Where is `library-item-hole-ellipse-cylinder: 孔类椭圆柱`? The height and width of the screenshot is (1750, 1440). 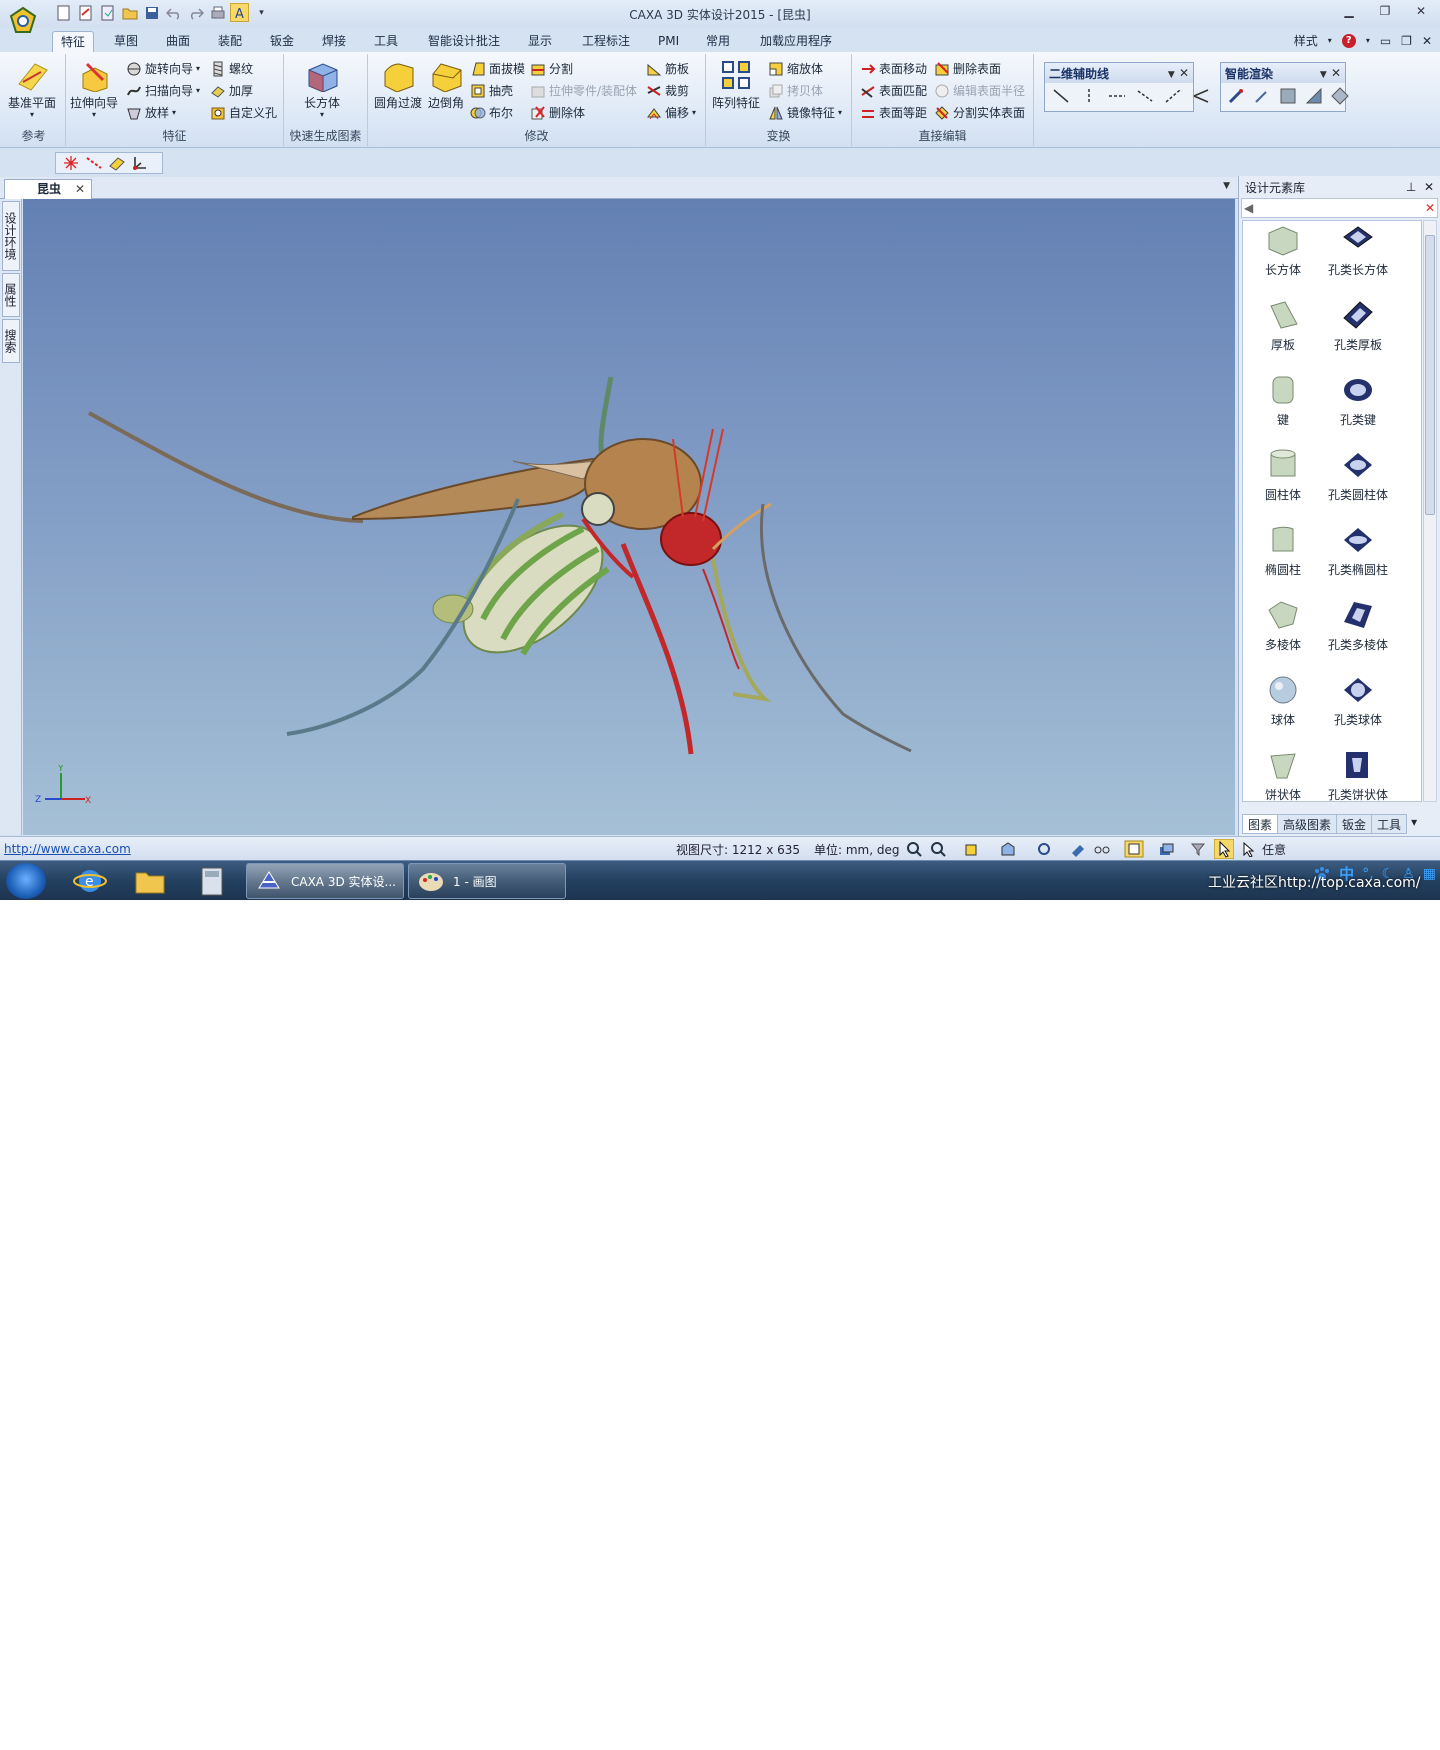 library-item-hole-ellipse-cylinder: 孔类椭圆柱 is located at coordinates (1358, 558).